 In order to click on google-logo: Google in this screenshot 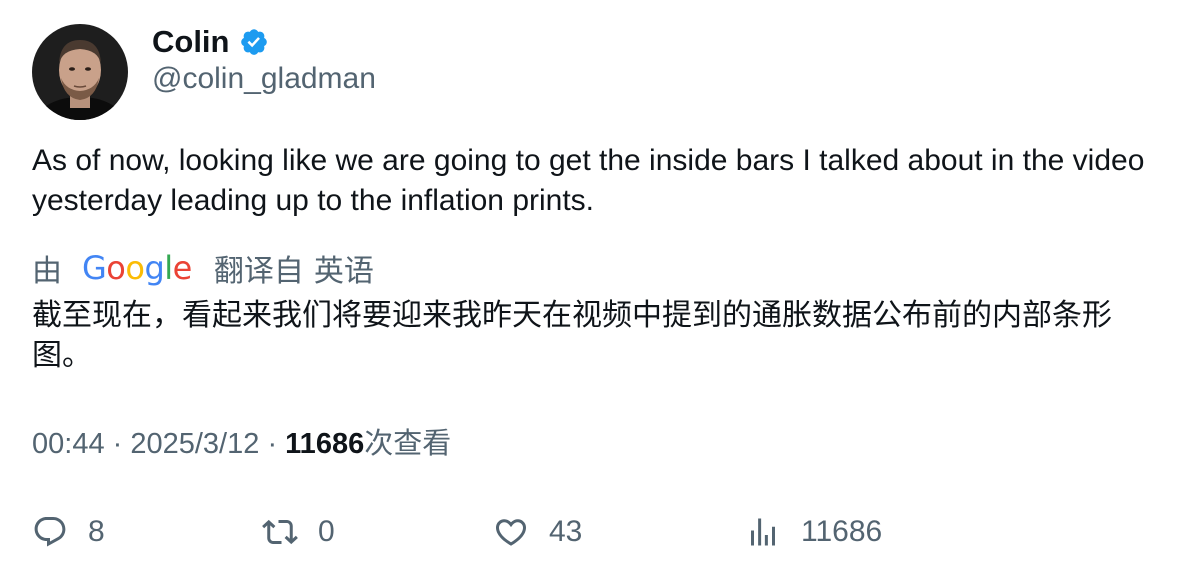, I will do `click(137, 268)`.